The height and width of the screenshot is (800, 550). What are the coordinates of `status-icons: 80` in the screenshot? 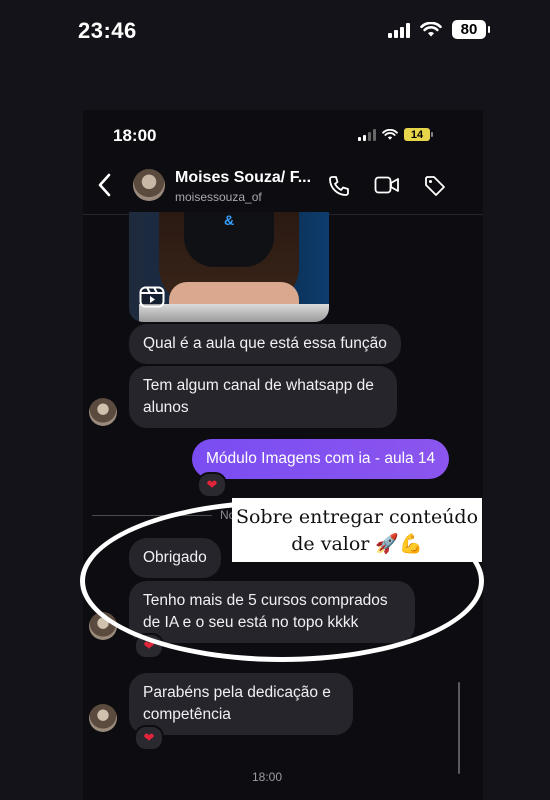 It's located at (439, 29).